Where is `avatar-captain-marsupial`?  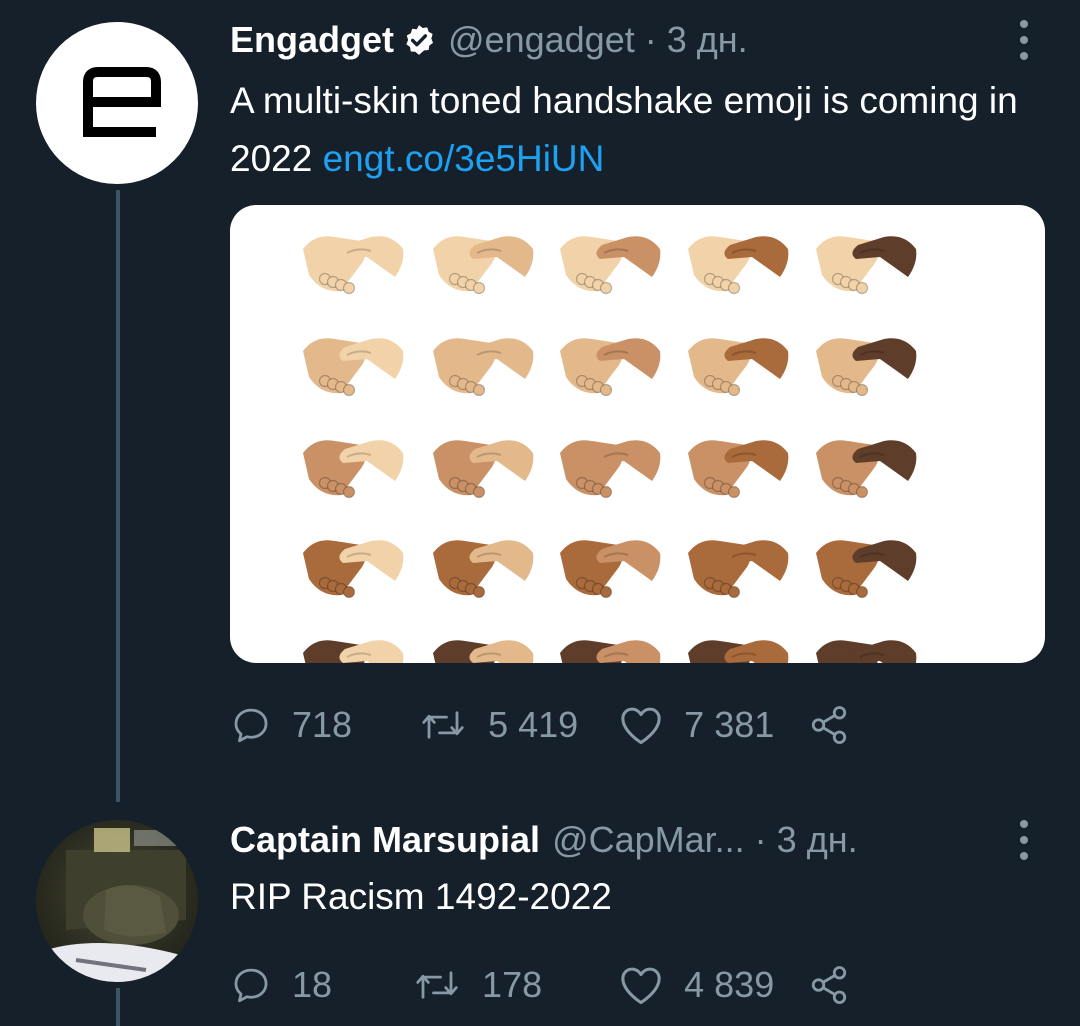
avatar-captain-marsupial is located at coordinates (117, 901).